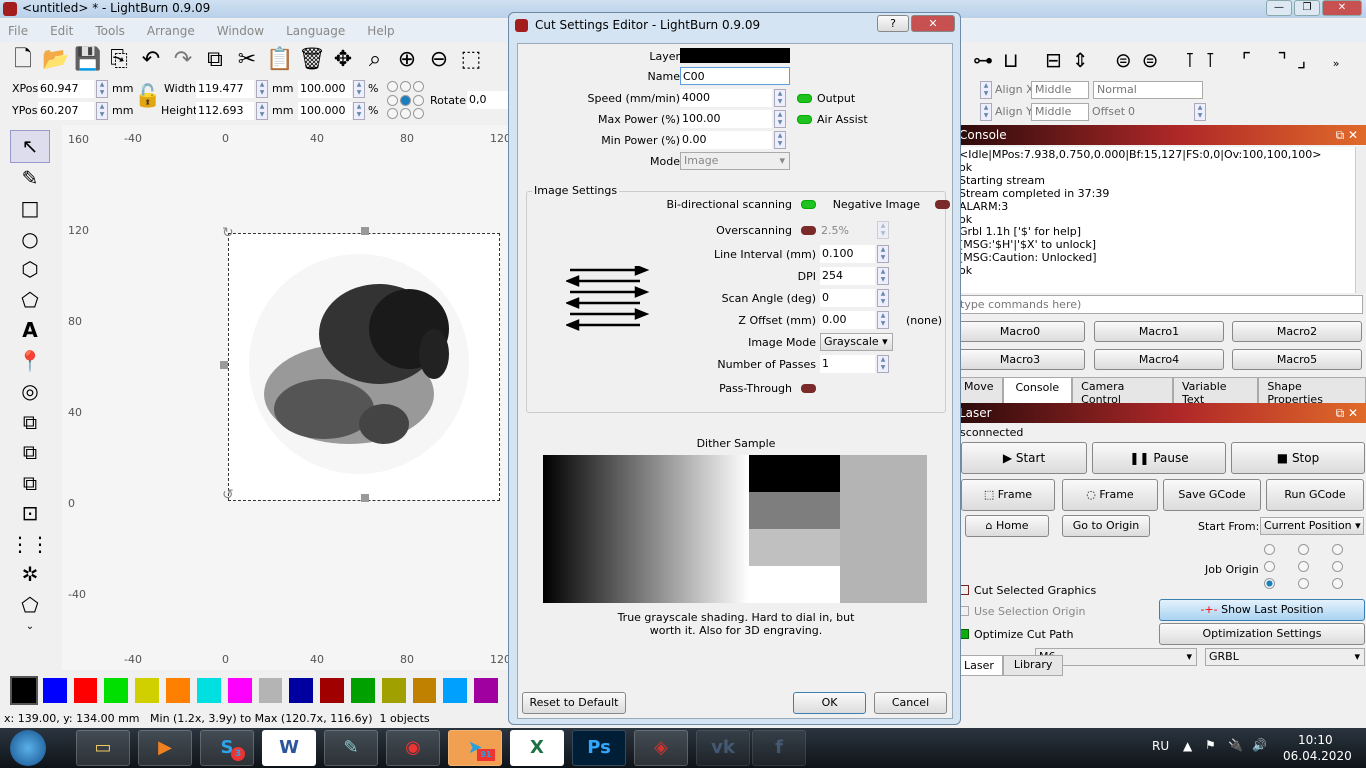  Describe the element at coordinates (380, 31) in the screenshot. I see `menu-help: Help` at that location.